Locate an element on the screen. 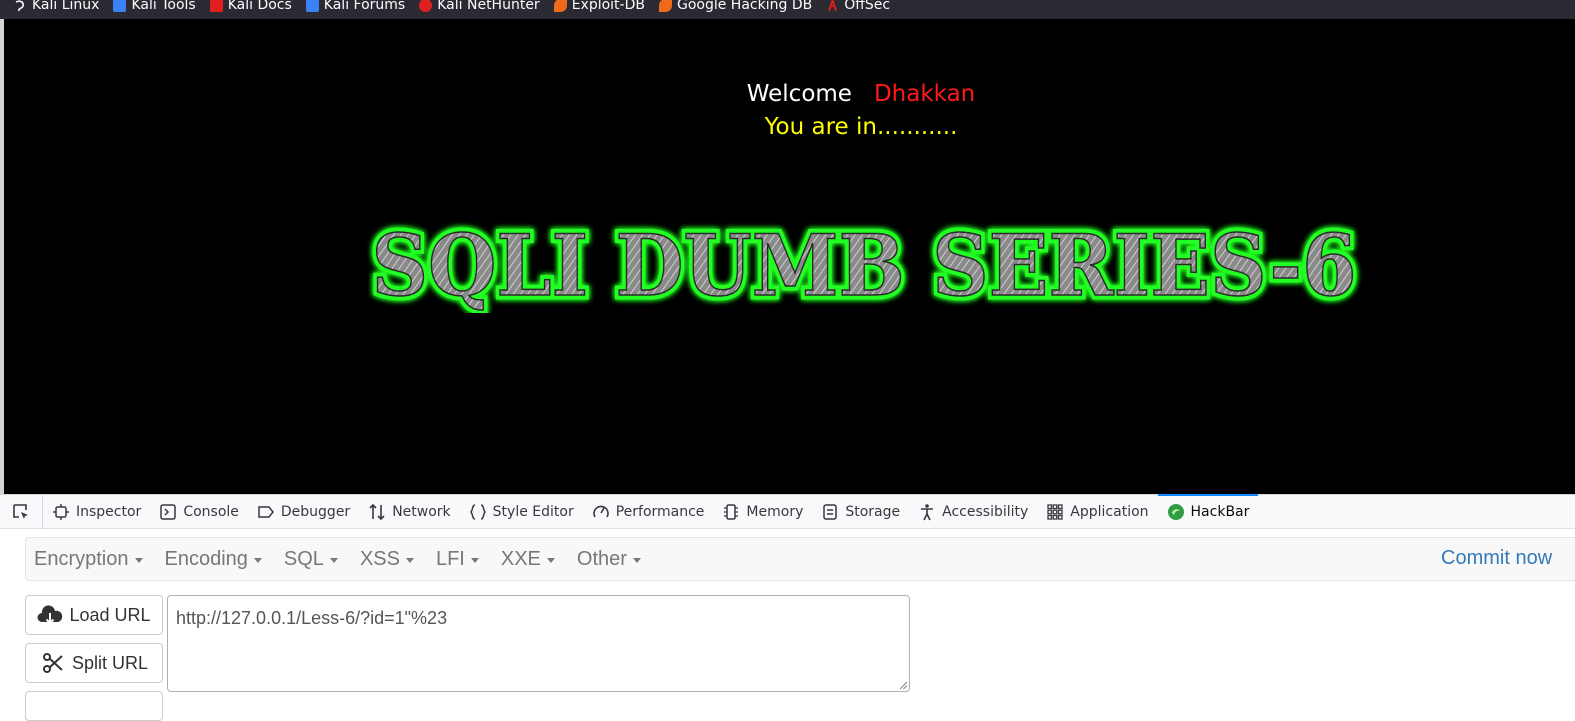 The image size is (1575, 721). load-url-button: Load URL is located at coordinates (94, 615).